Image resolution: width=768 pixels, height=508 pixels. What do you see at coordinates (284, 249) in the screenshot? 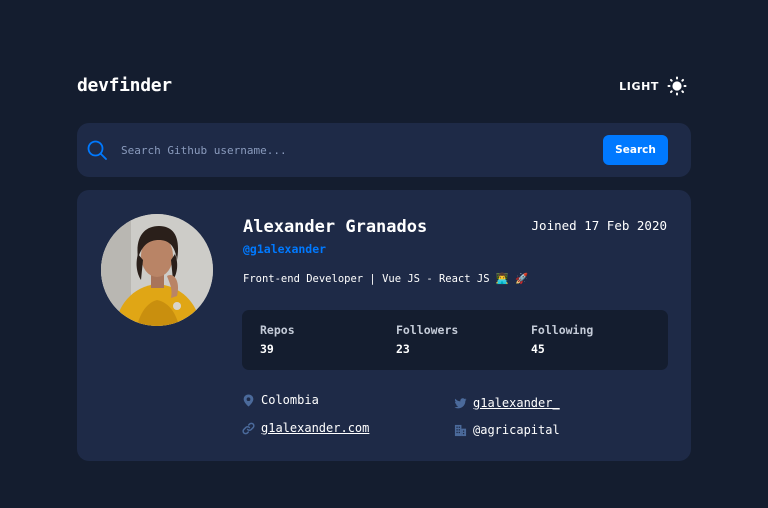
I see `profile-login-link: @g1alexander` at bounding box center [284, 249].